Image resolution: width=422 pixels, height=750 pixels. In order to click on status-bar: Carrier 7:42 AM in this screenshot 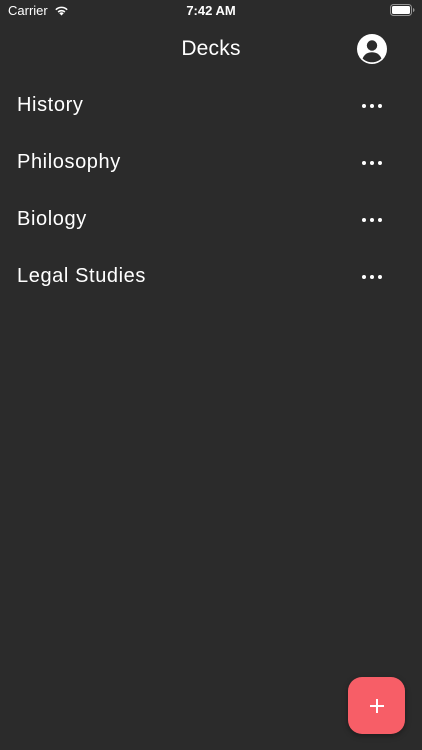, I will do `click(211, 11)`.